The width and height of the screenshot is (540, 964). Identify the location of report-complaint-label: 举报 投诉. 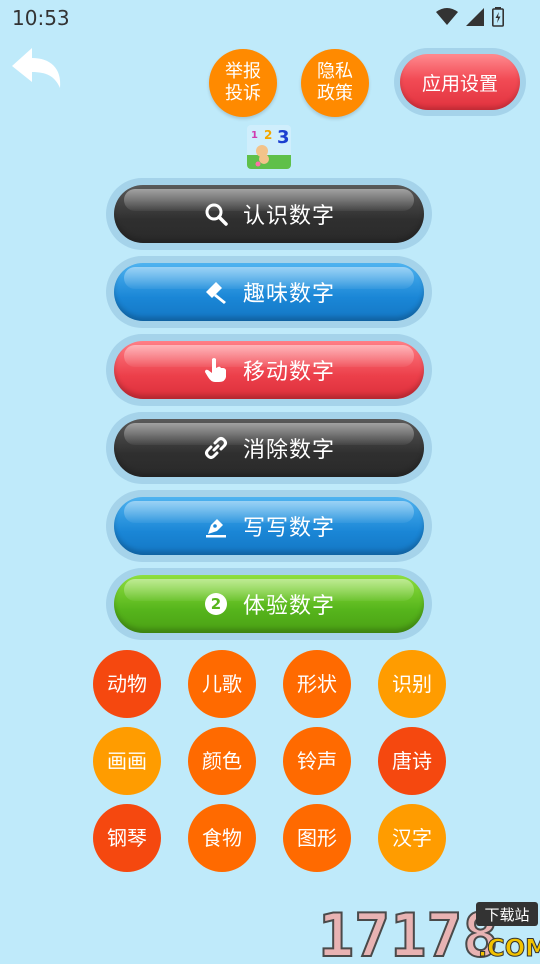
(243, 82).